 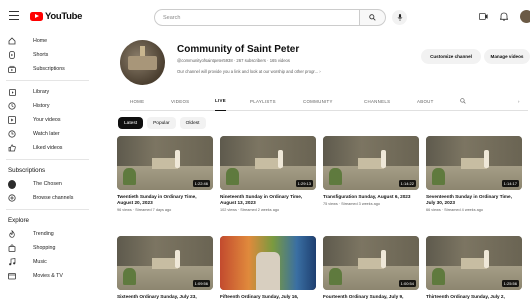 I want to click on subscriptions-heading: Subscriptions, so click(x=27, y=170).